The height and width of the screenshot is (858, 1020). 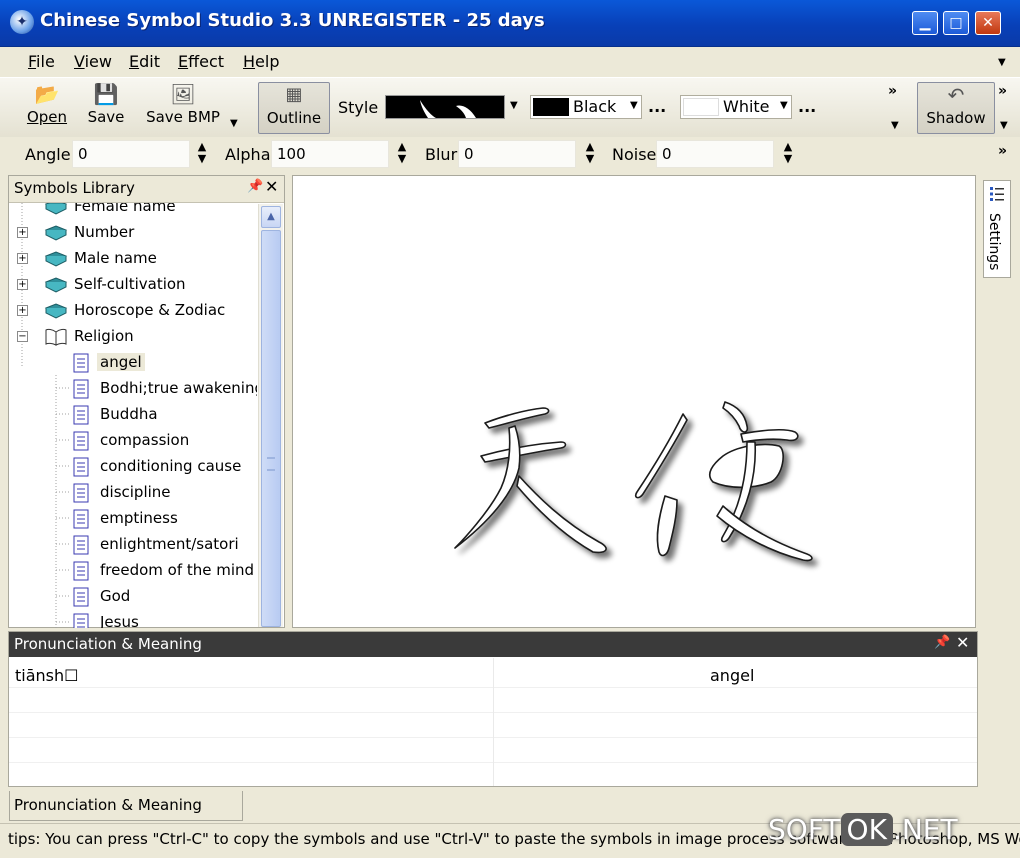 I want to click on open-button: 📂 Open, so click(x=47, y=108).